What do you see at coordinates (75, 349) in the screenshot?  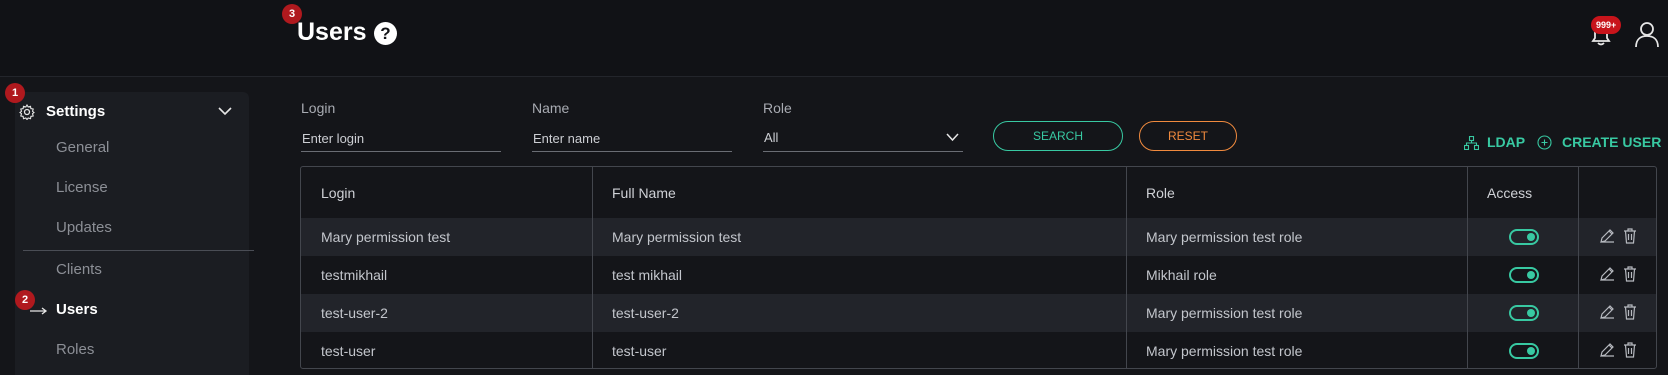 I see `sidebar-item-roles: Roles` at bounding box center [75, 349].